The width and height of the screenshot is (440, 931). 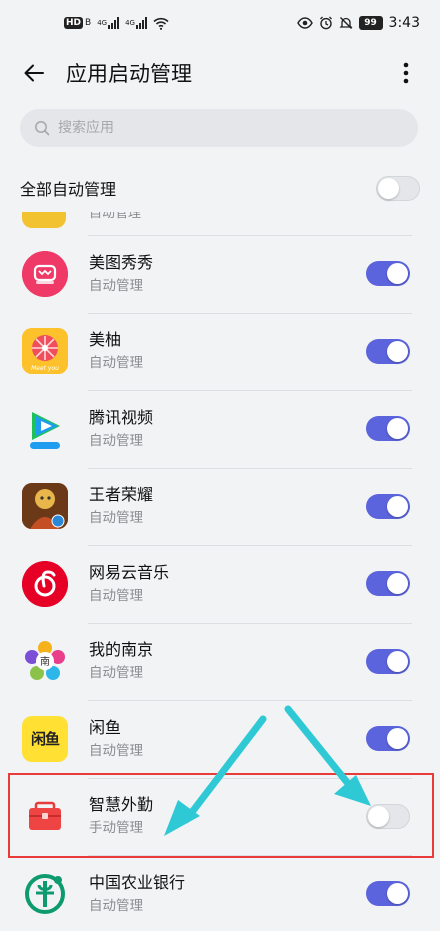 I want to click on tencent-video-icon, so click(x=45, y=429).